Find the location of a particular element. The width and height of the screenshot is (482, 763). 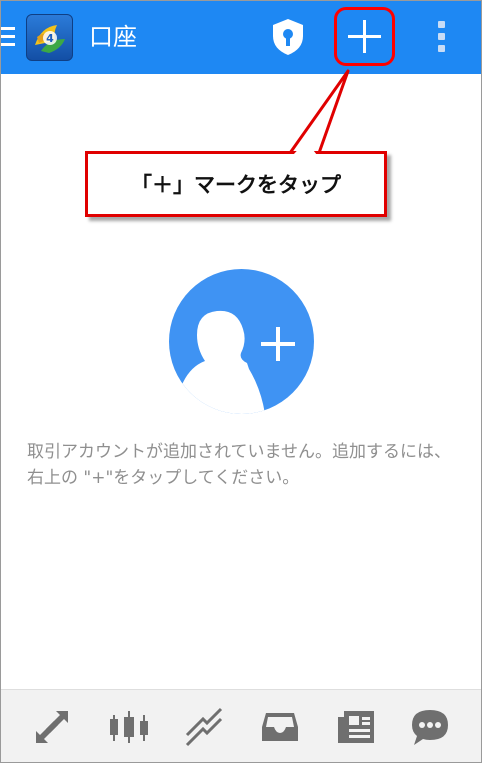

add-icon is located at coordinates (364, 36).